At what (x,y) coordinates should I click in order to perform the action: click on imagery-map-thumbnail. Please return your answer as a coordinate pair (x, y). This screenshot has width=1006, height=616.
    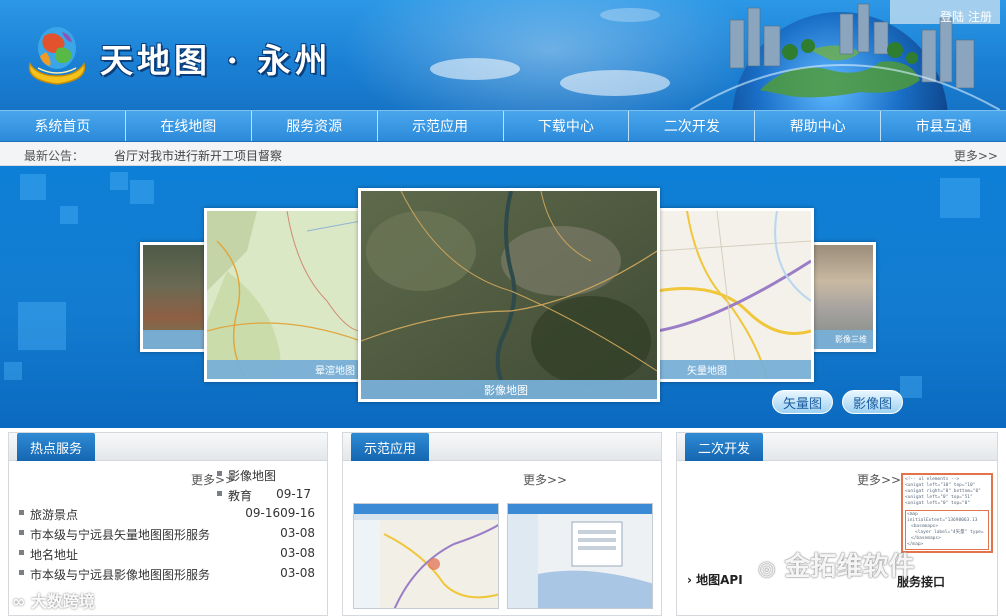
    Looking at the image, I should click on (509, 295).